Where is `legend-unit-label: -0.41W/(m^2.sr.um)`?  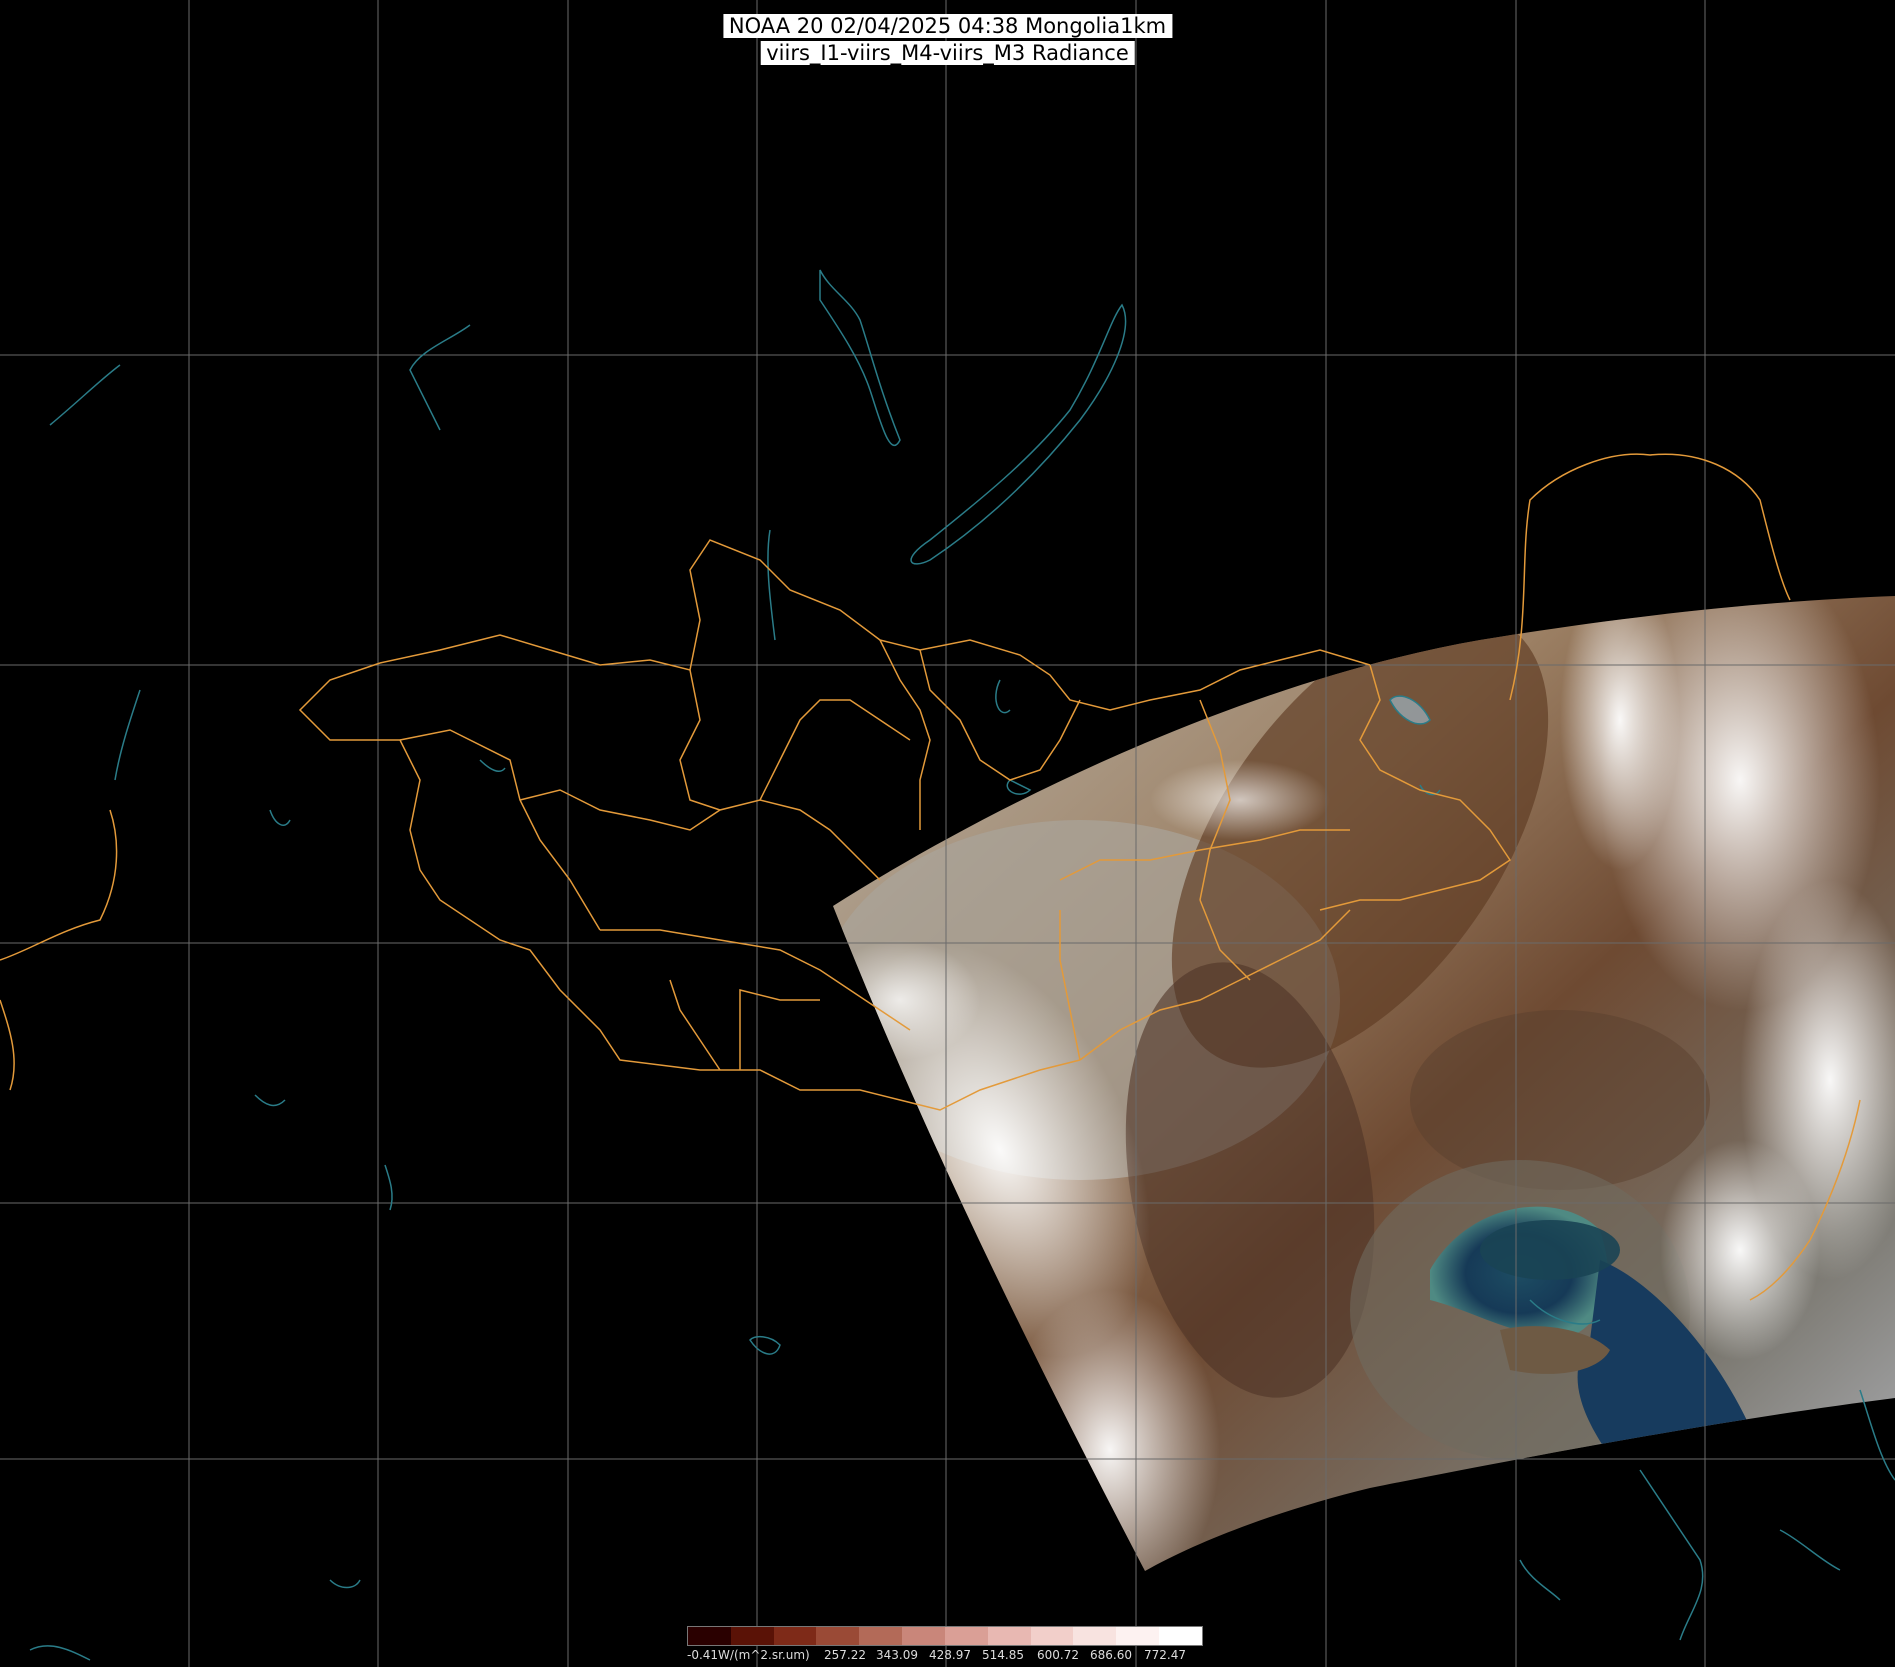 legend-unit-label: -0.41W/(m^2.sr.um) is located at coordinates (748, 1655).